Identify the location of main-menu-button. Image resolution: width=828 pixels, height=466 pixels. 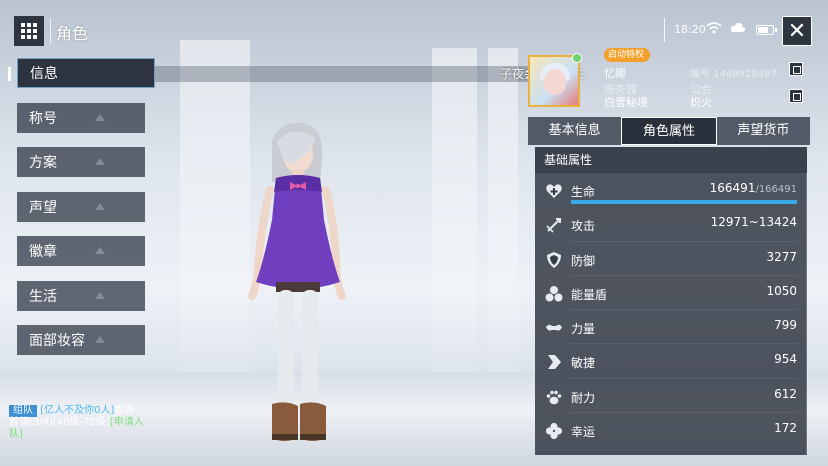
(29, 31).